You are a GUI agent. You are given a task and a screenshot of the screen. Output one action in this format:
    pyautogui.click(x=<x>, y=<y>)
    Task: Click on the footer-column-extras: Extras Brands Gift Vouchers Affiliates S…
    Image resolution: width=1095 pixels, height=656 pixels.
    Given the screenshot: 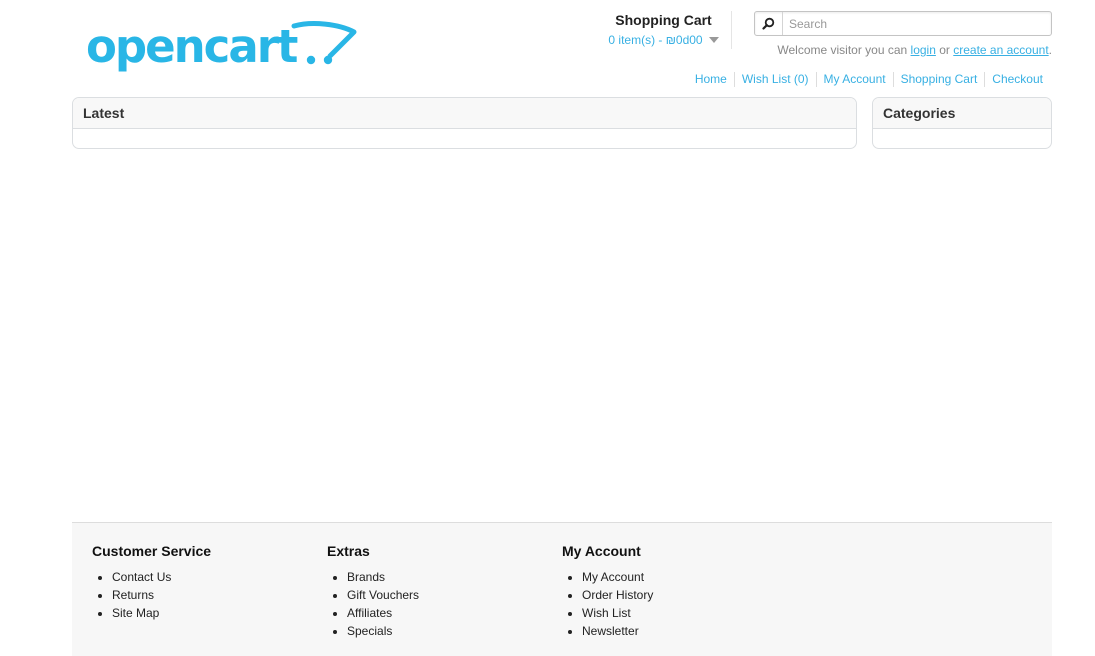 What is the action you would take?
    pyautogui.click(x=437, y=591)
    